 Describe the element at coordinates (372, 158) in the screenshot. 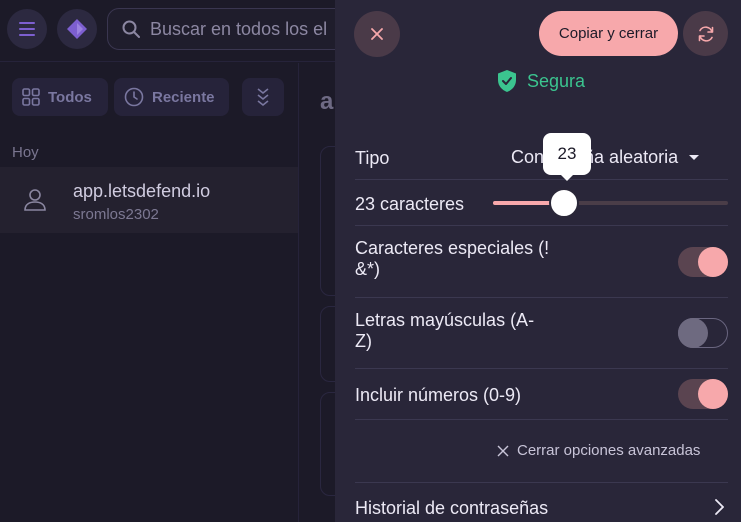

I see `type-label: Tipo` at that location.